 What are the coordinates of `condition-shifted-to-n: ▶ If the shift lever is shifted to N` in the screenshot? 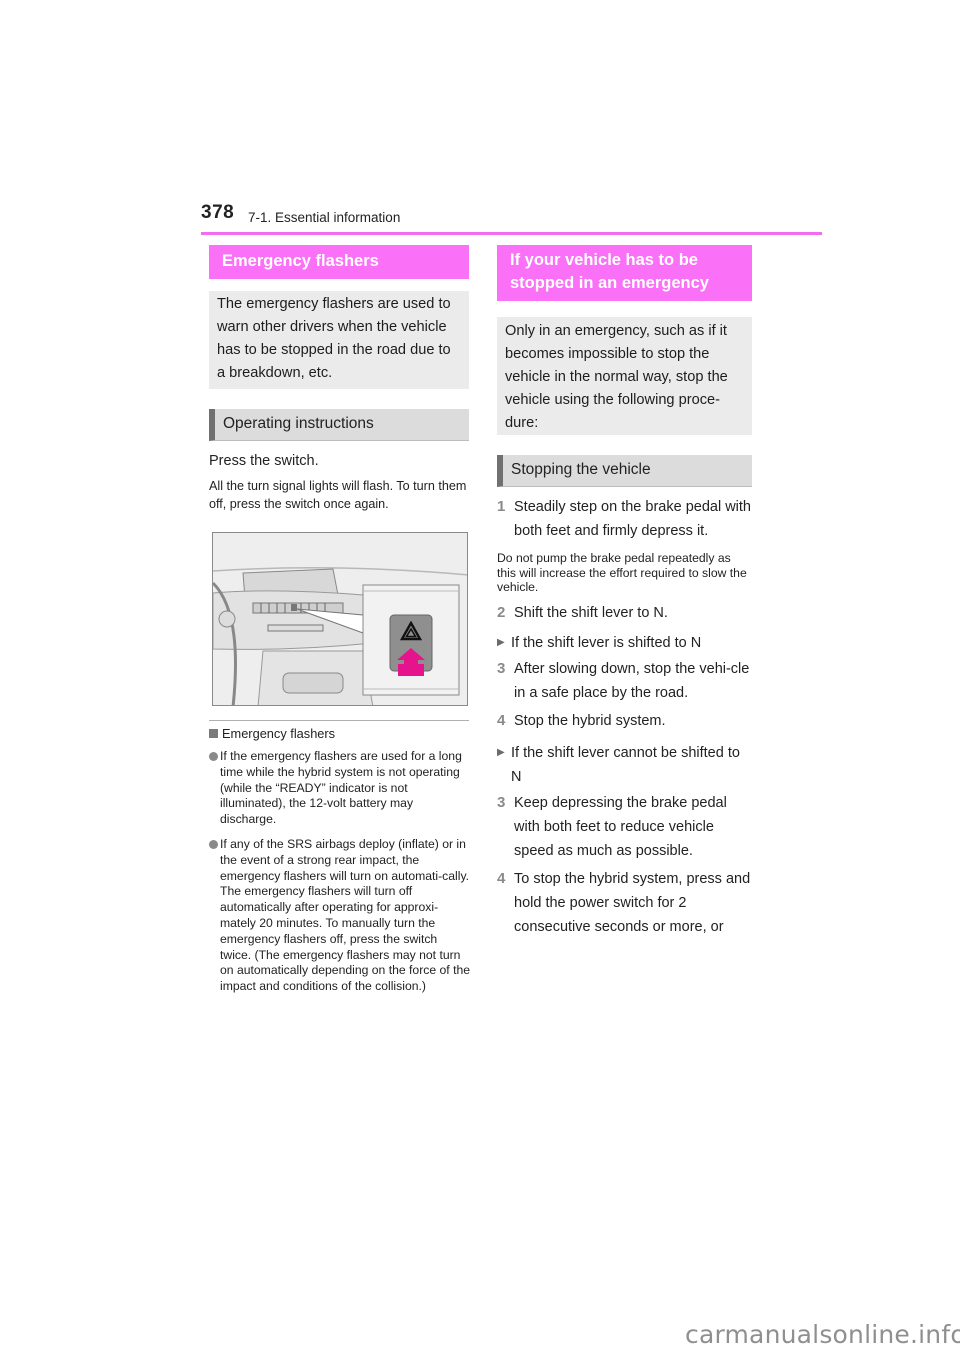 It's located at (624, 643).